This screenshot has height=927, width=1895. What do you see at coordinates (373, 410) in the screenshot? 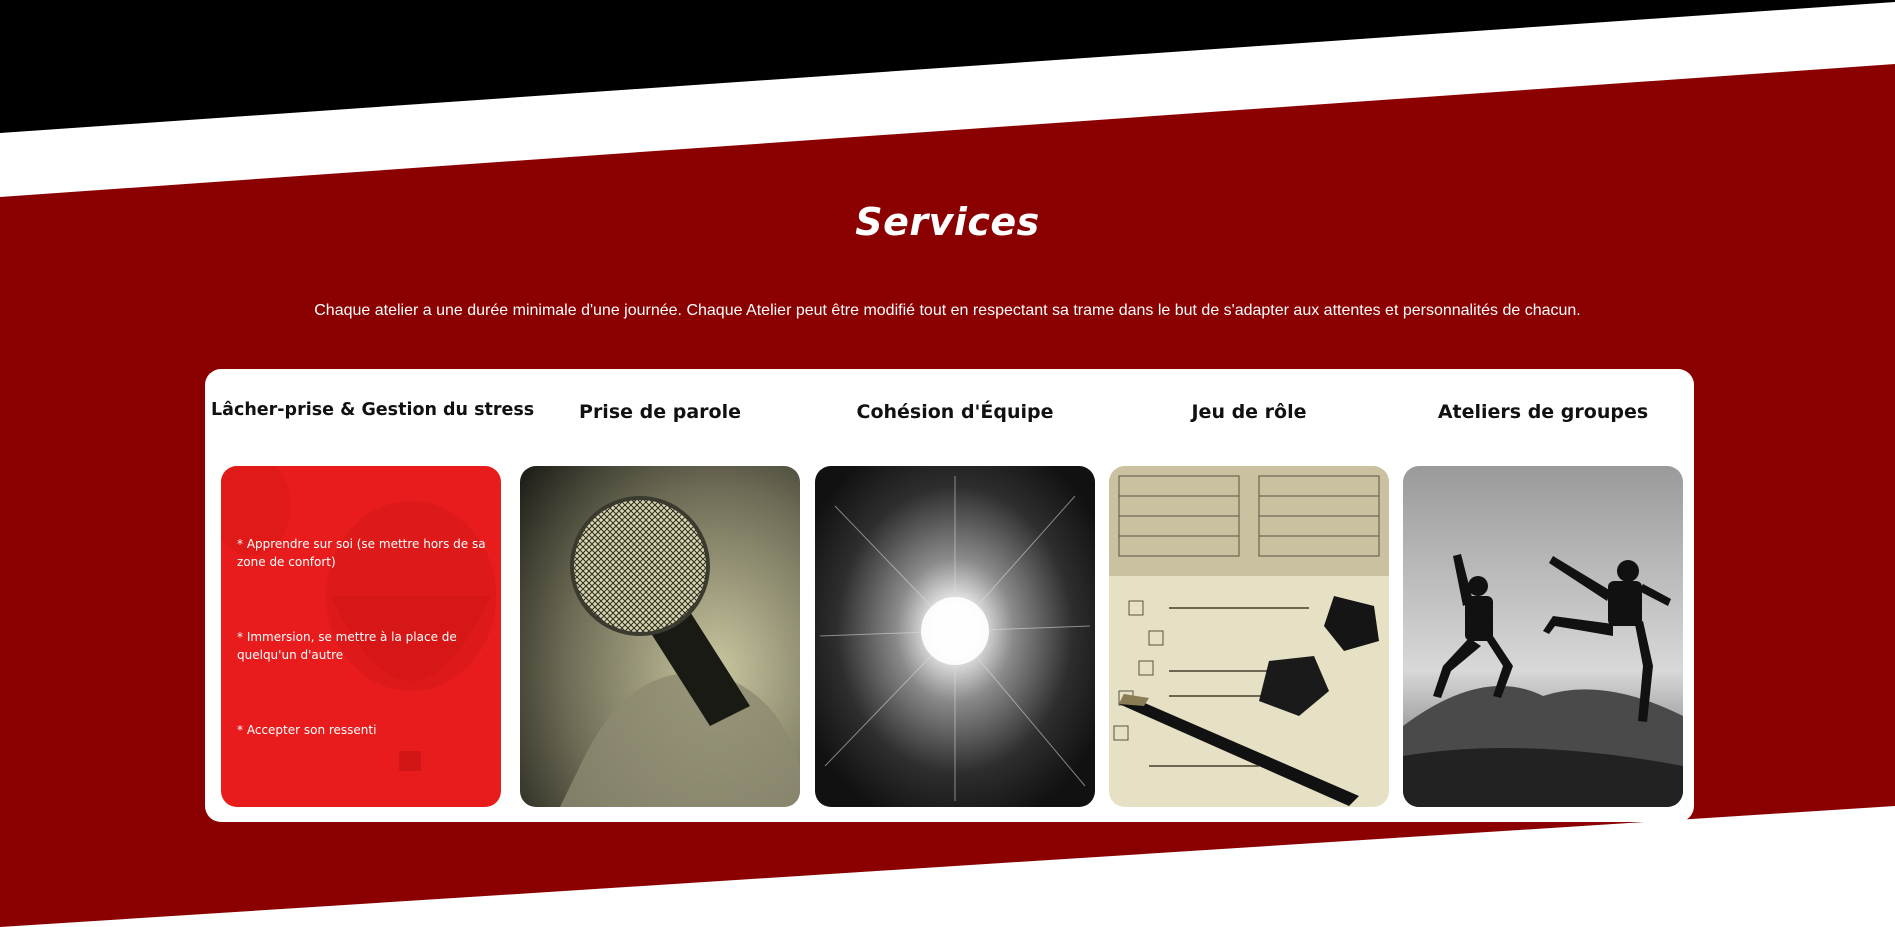
I see `service-title: Lâcher-prise & Gestion du stress` at bounding box center [373, 410].